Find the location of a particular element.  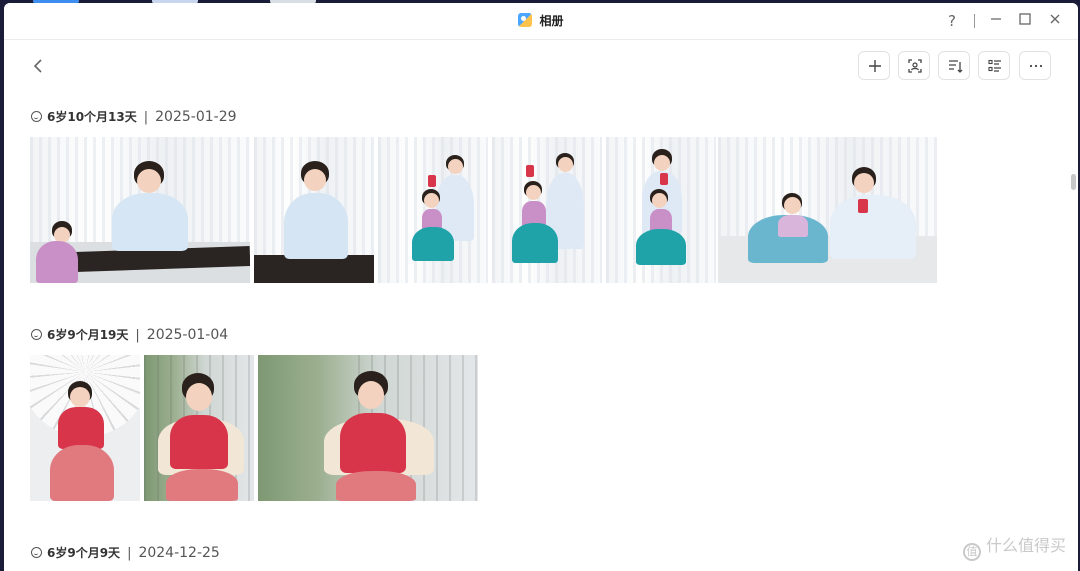

plus-icon is located at coordinates (875, 66).